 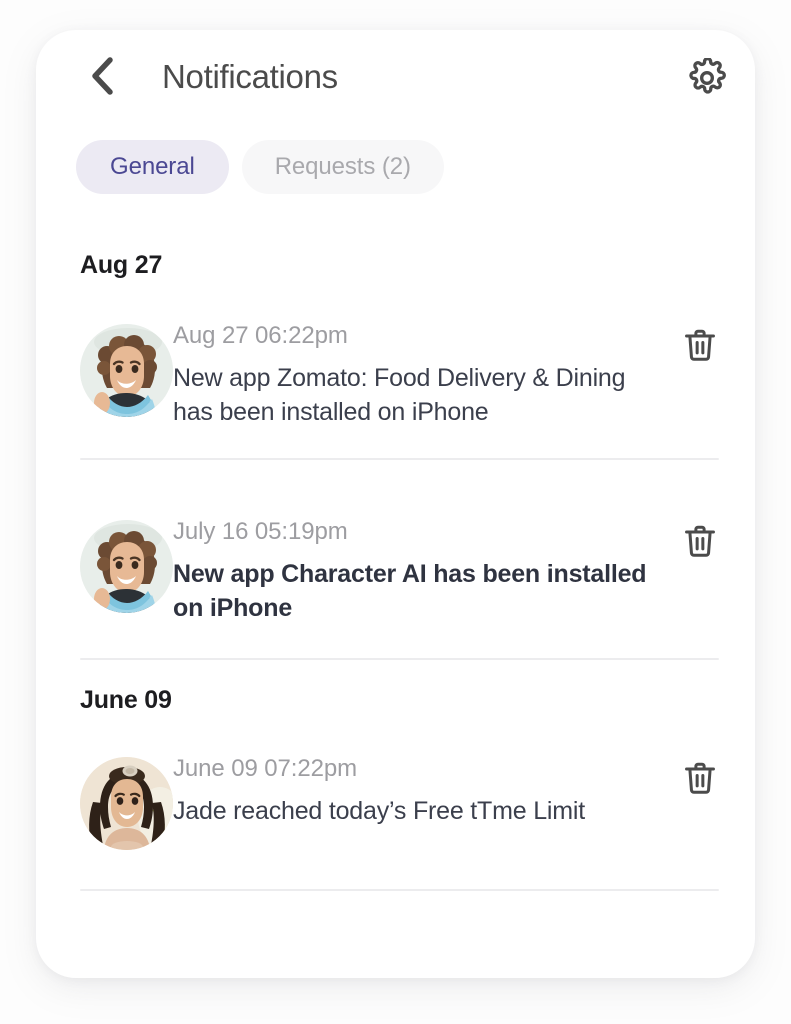 I want to click on back-button, so click(x=102, y=78).